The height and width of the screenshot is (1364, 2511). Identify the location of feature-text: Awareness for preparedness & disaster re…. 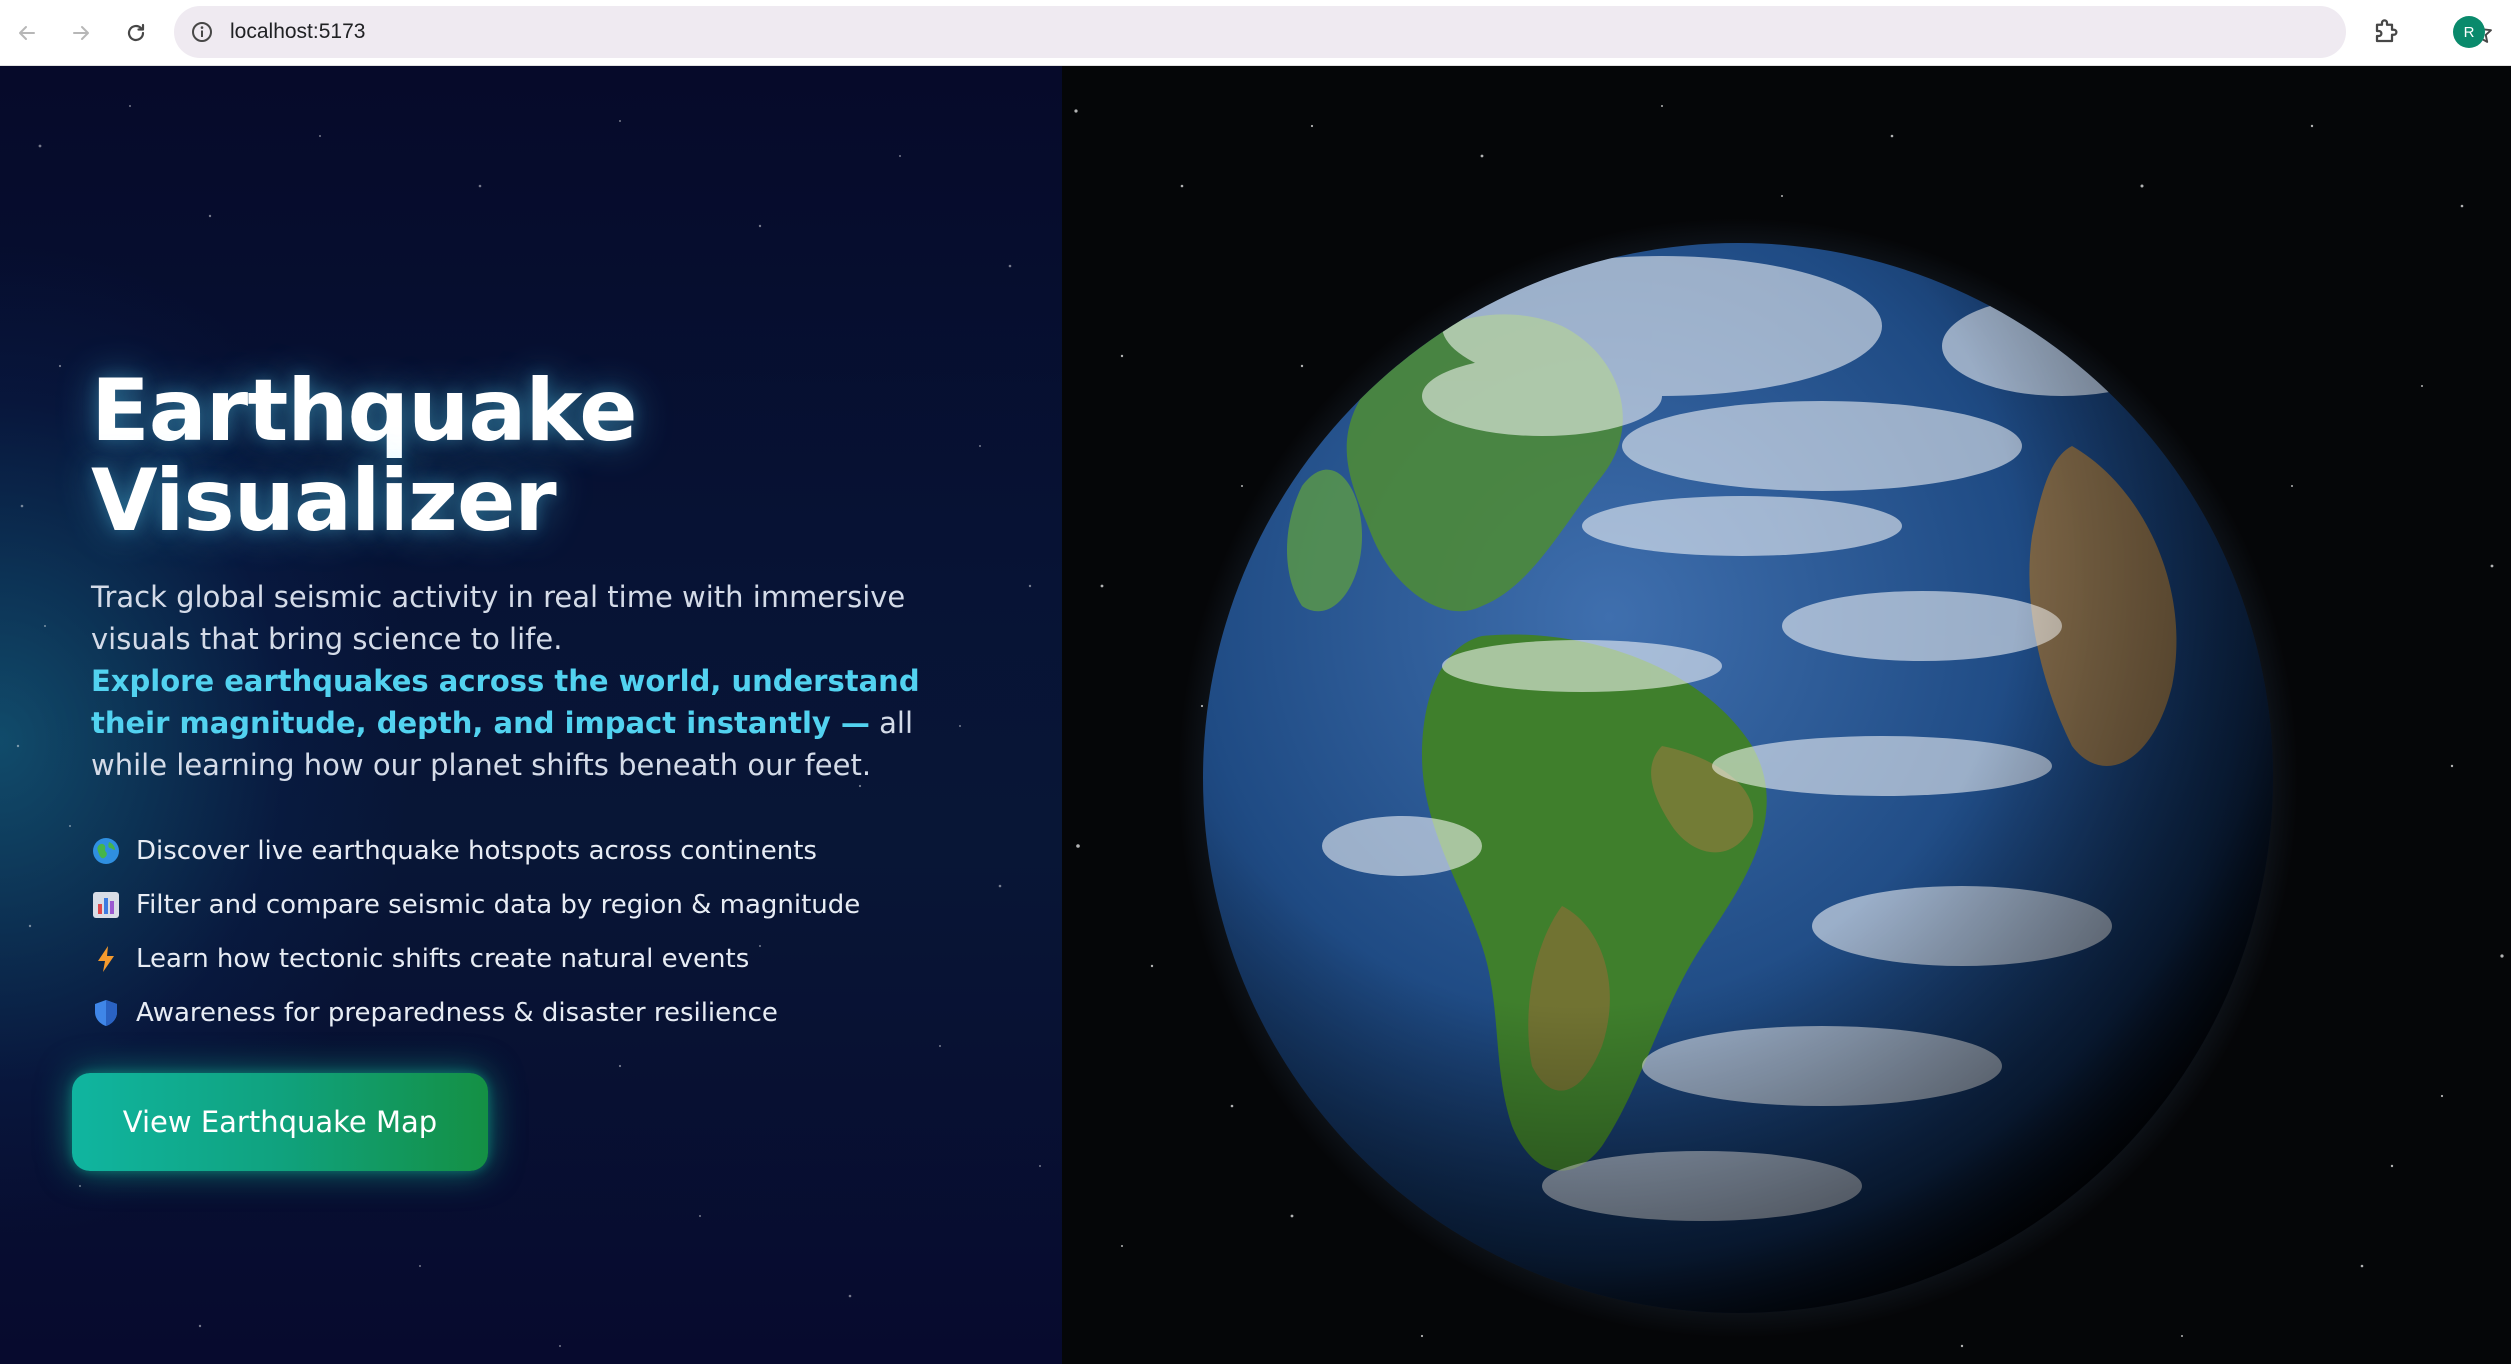
(457, 1013).